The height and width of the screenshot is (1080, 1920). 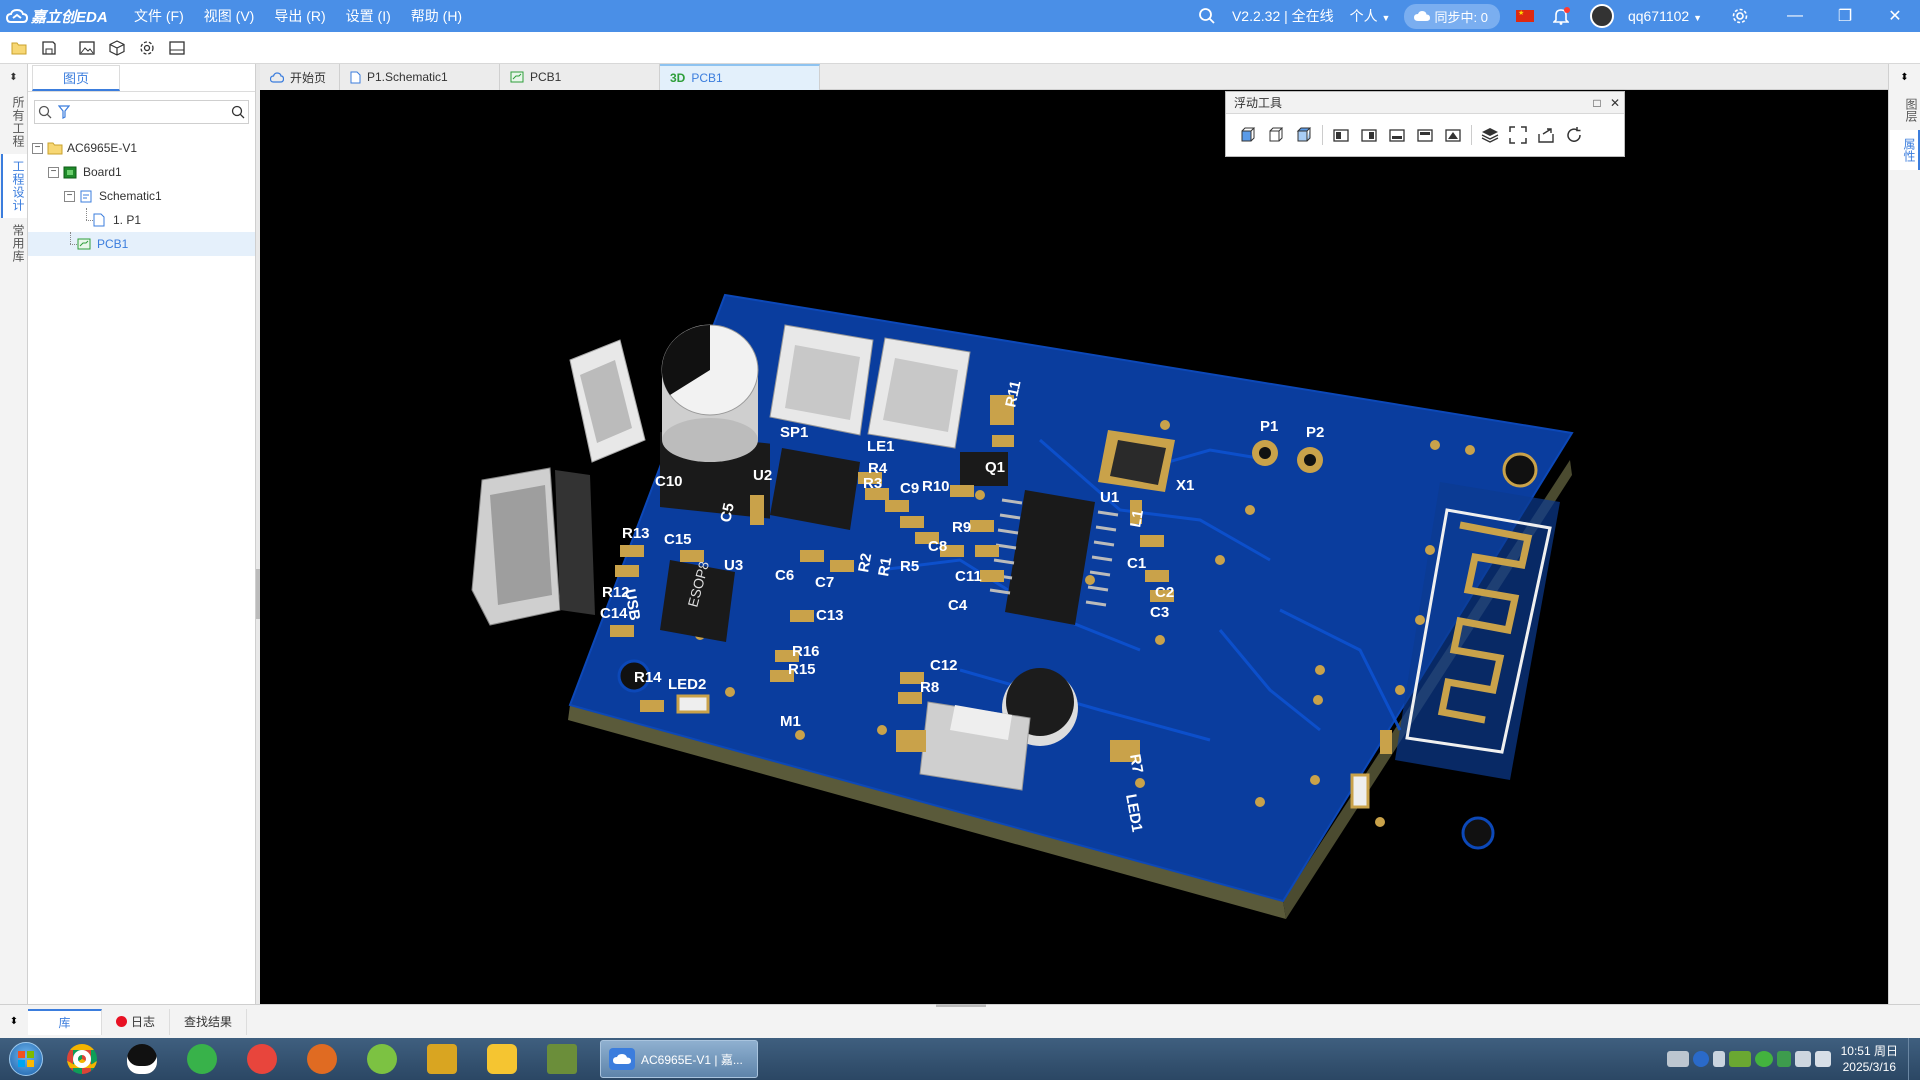 What do you see at coordinates (1453, 135) in the screenshot?
I see `view-iso2-button` at bounding box center [1453, 135].